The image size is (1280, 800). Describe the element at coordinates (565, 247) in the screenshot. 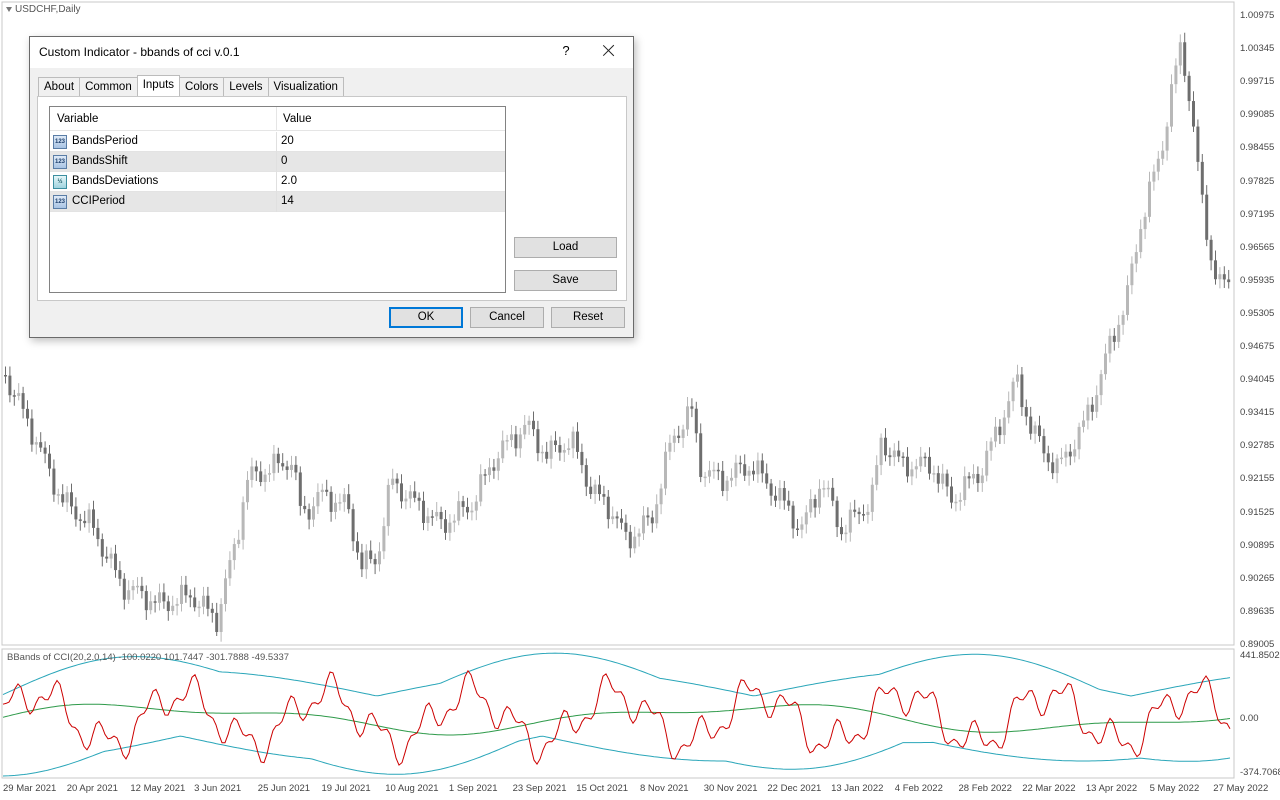

I see `load-button: Load` at that location.